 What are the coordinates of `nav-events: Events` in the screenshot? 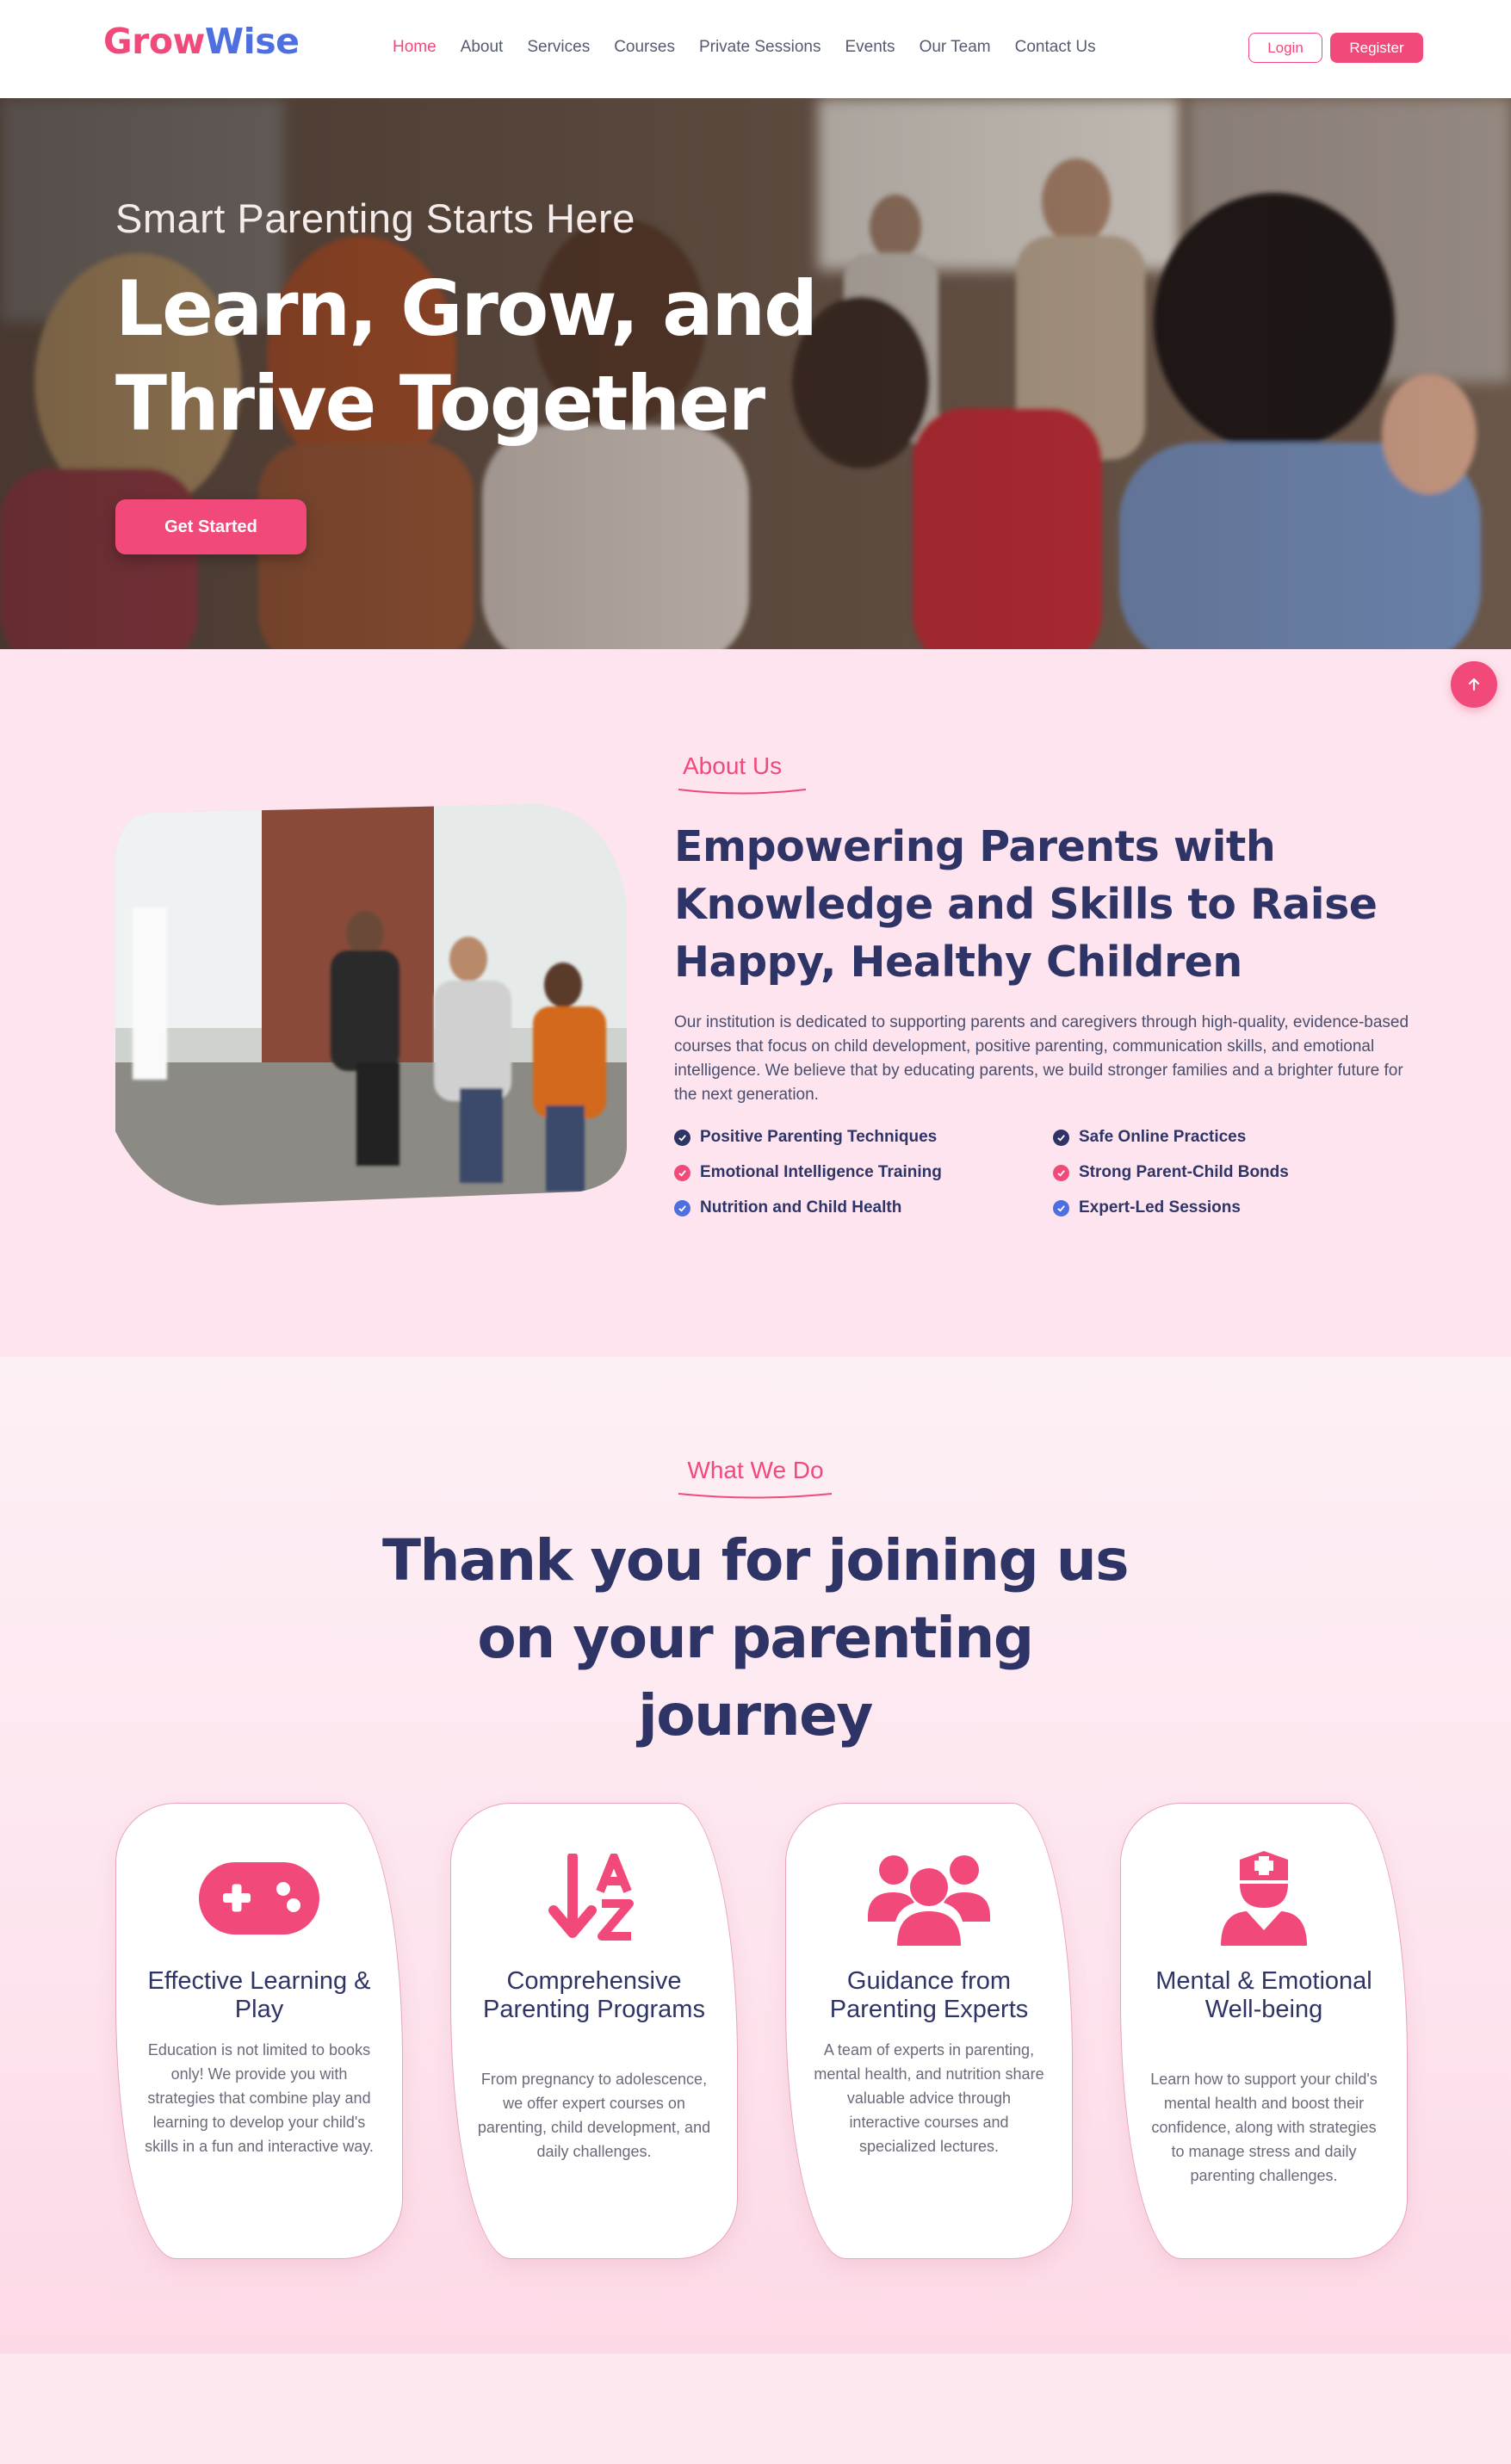 It's located at (870, 47).